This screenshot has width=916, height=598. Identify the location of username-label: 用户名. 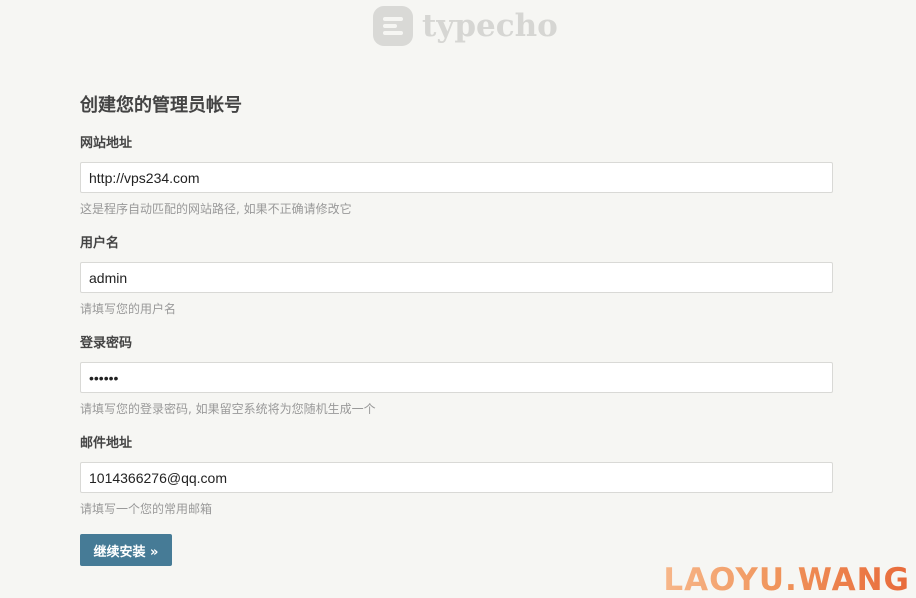
(100, 243).